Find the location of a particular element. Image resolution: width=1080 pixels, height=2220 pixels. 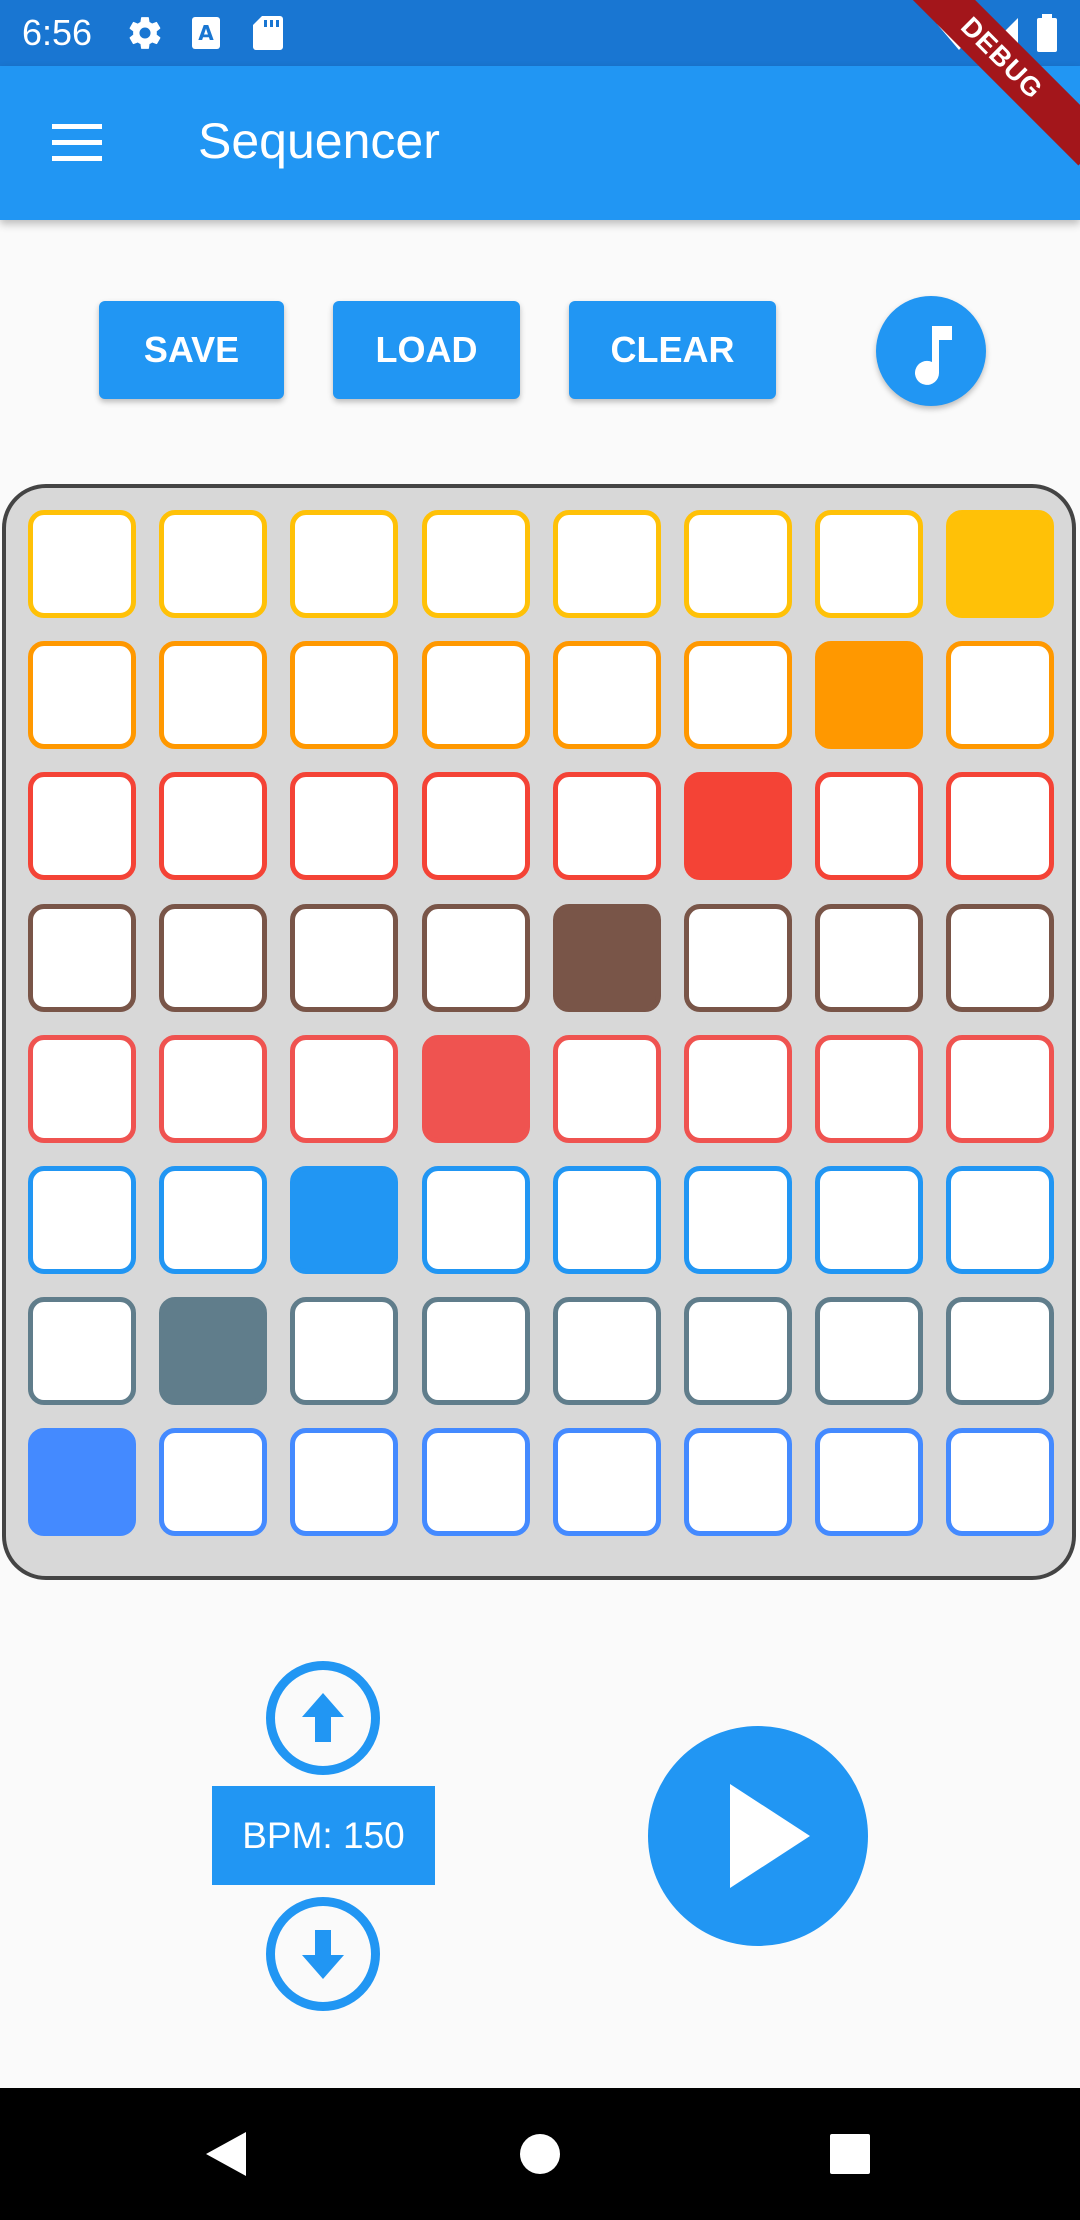

back-icon is located at coordinates (226, 2154).